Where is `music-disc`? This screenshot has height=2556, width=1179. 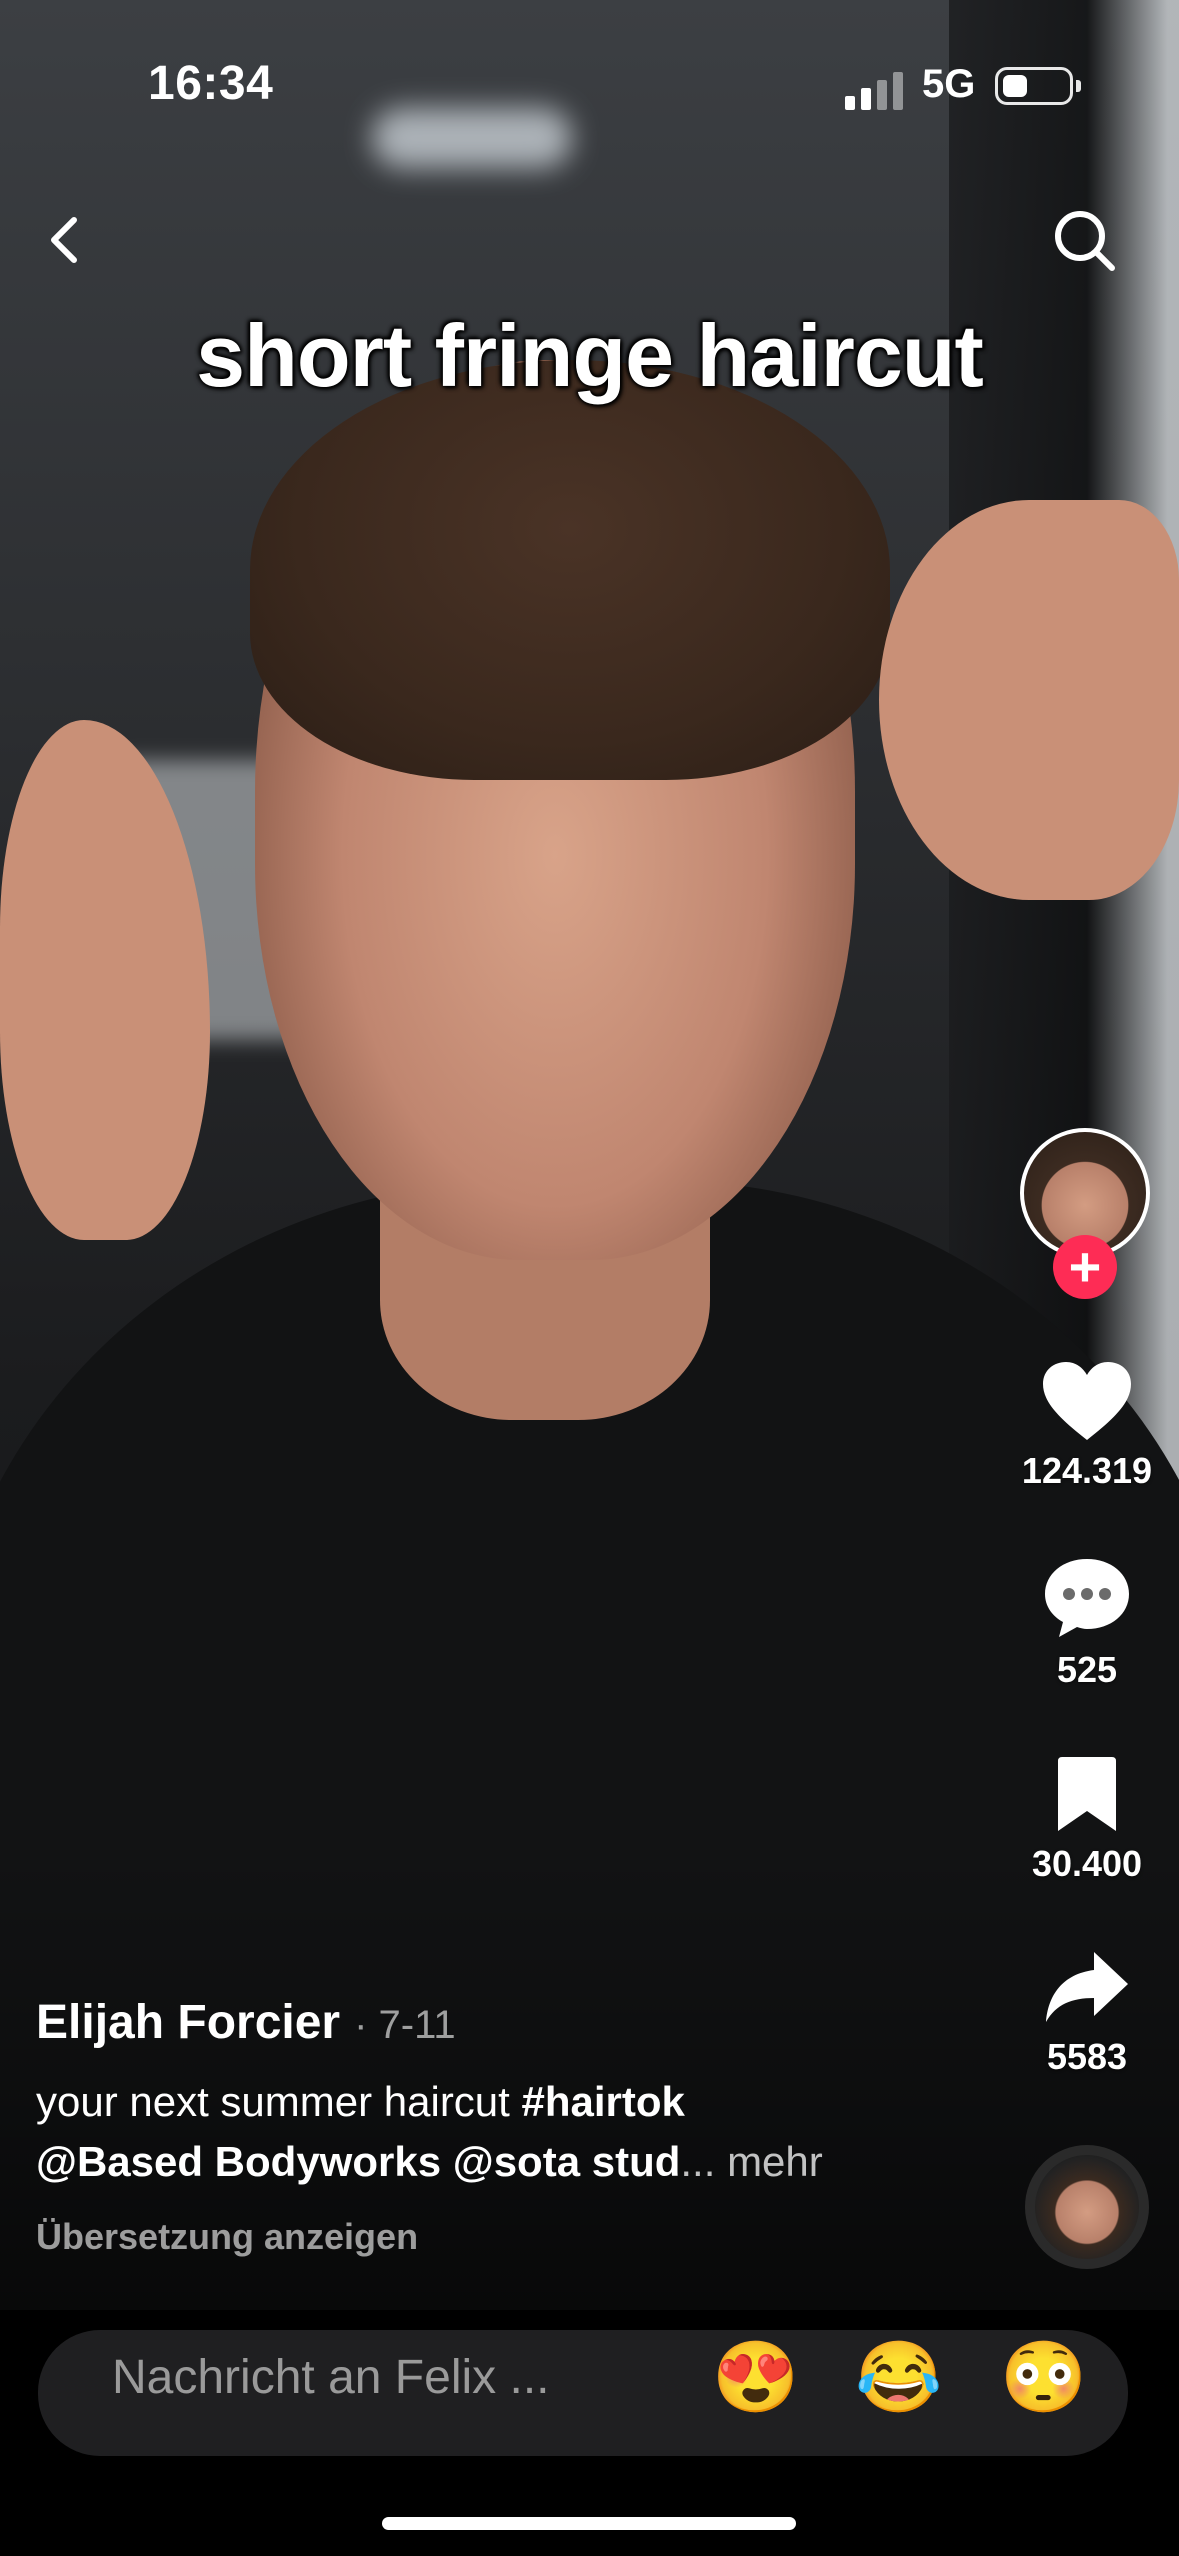
music-disc is located at coordinates (1087, 2207).